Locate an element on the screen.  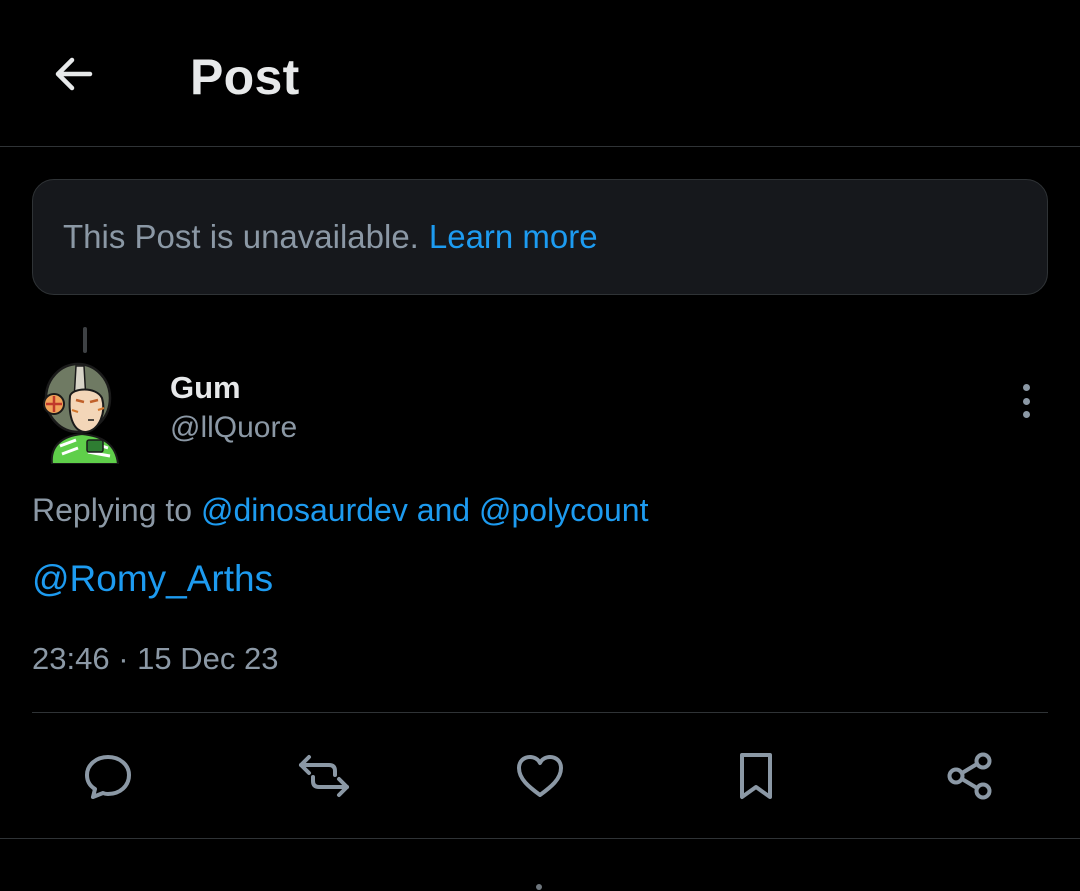
reply-button is located at coordinates (108, 776).